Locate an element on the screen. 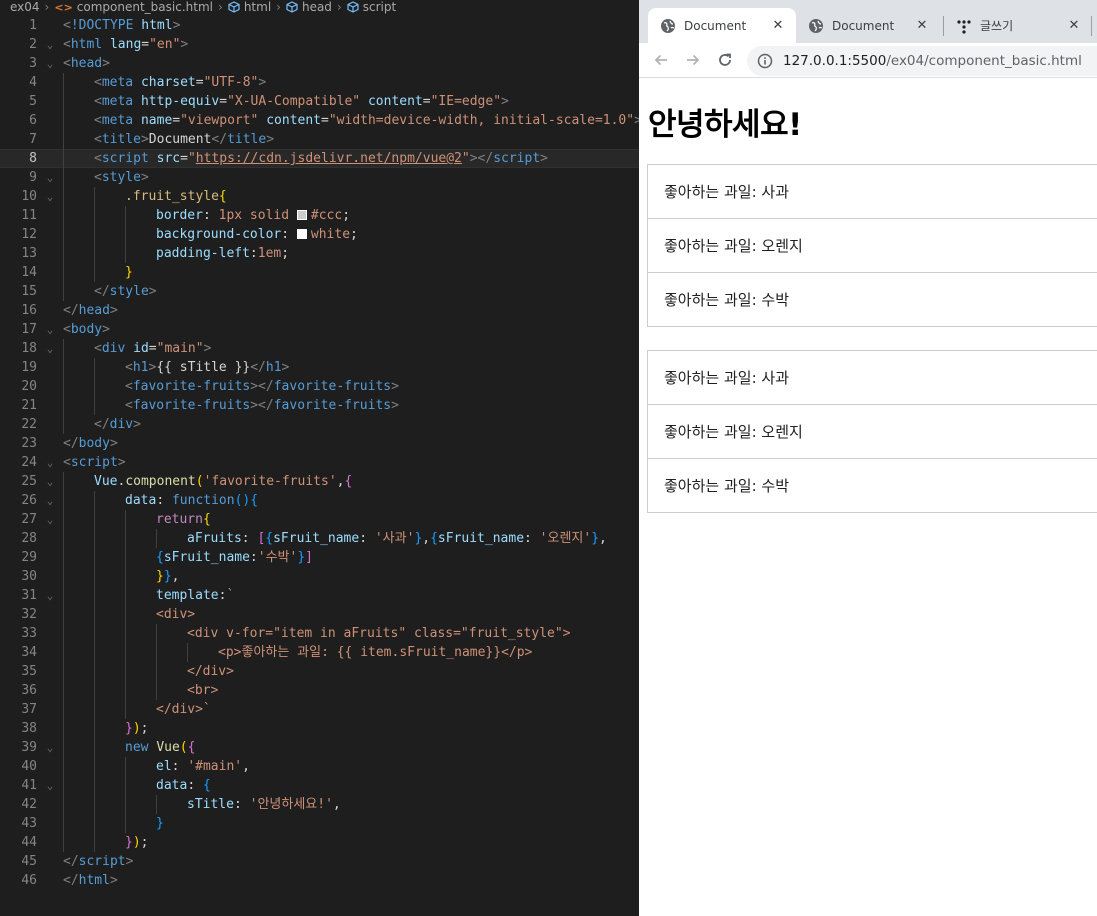  code-token: , is located at coordinates (175, 576).